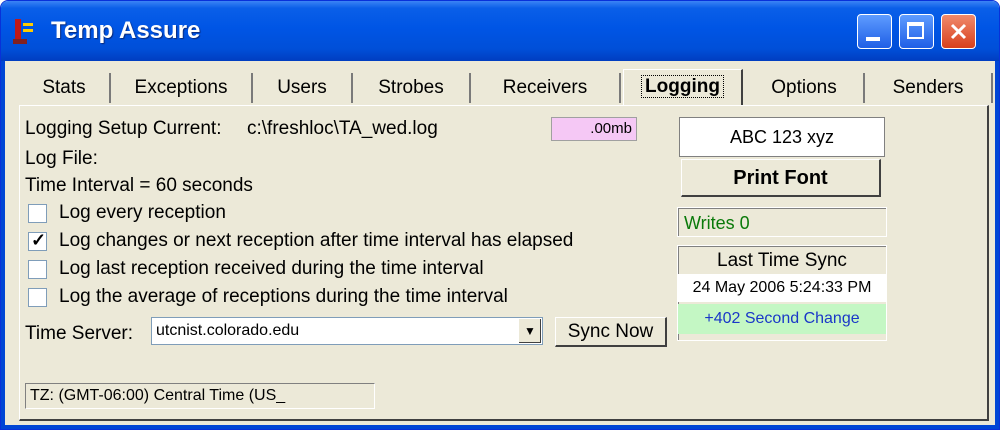  Describe the element at coordinates (873, 39) in the screenshot. I see `minimize-icon` at that location.